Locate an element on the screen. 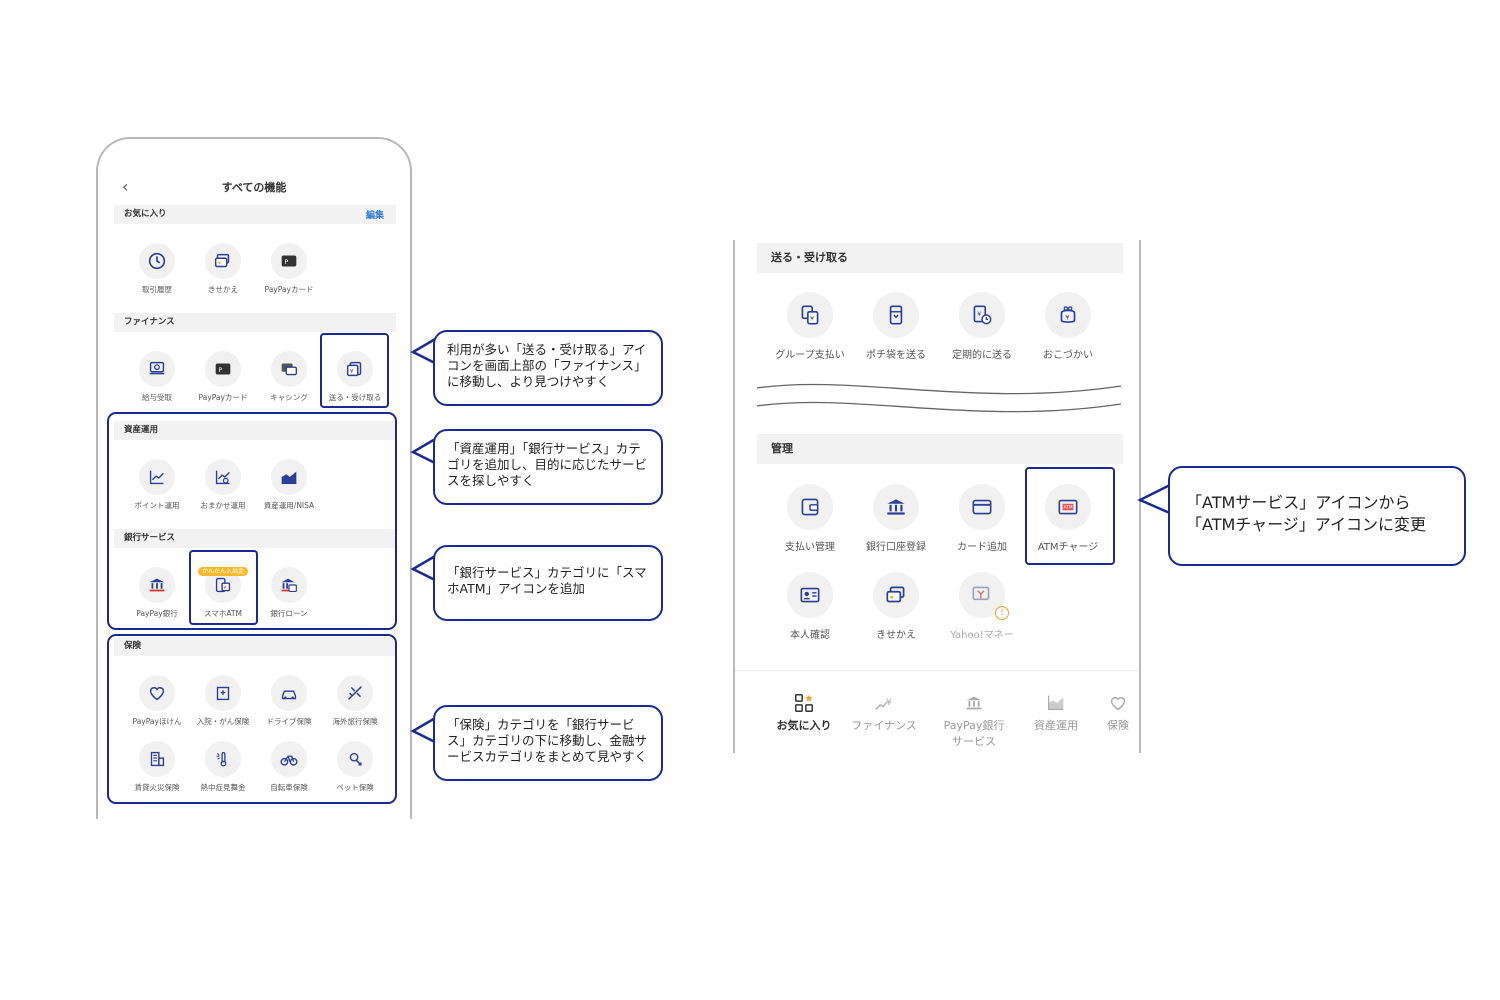 This screenshot has width=1500, height=1000. group-pay-icon: ¥ is located at coordinates (810, 315).